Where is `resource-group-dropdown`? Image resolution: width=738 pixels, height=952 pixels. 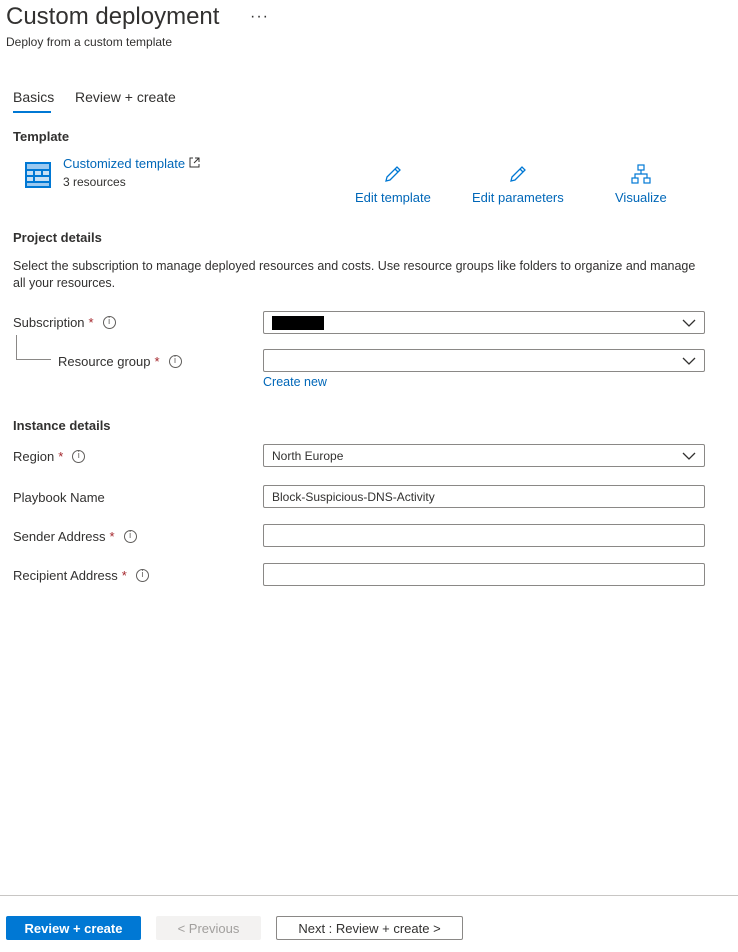 resource-group-dropdown is located at coordinates (484, 360).